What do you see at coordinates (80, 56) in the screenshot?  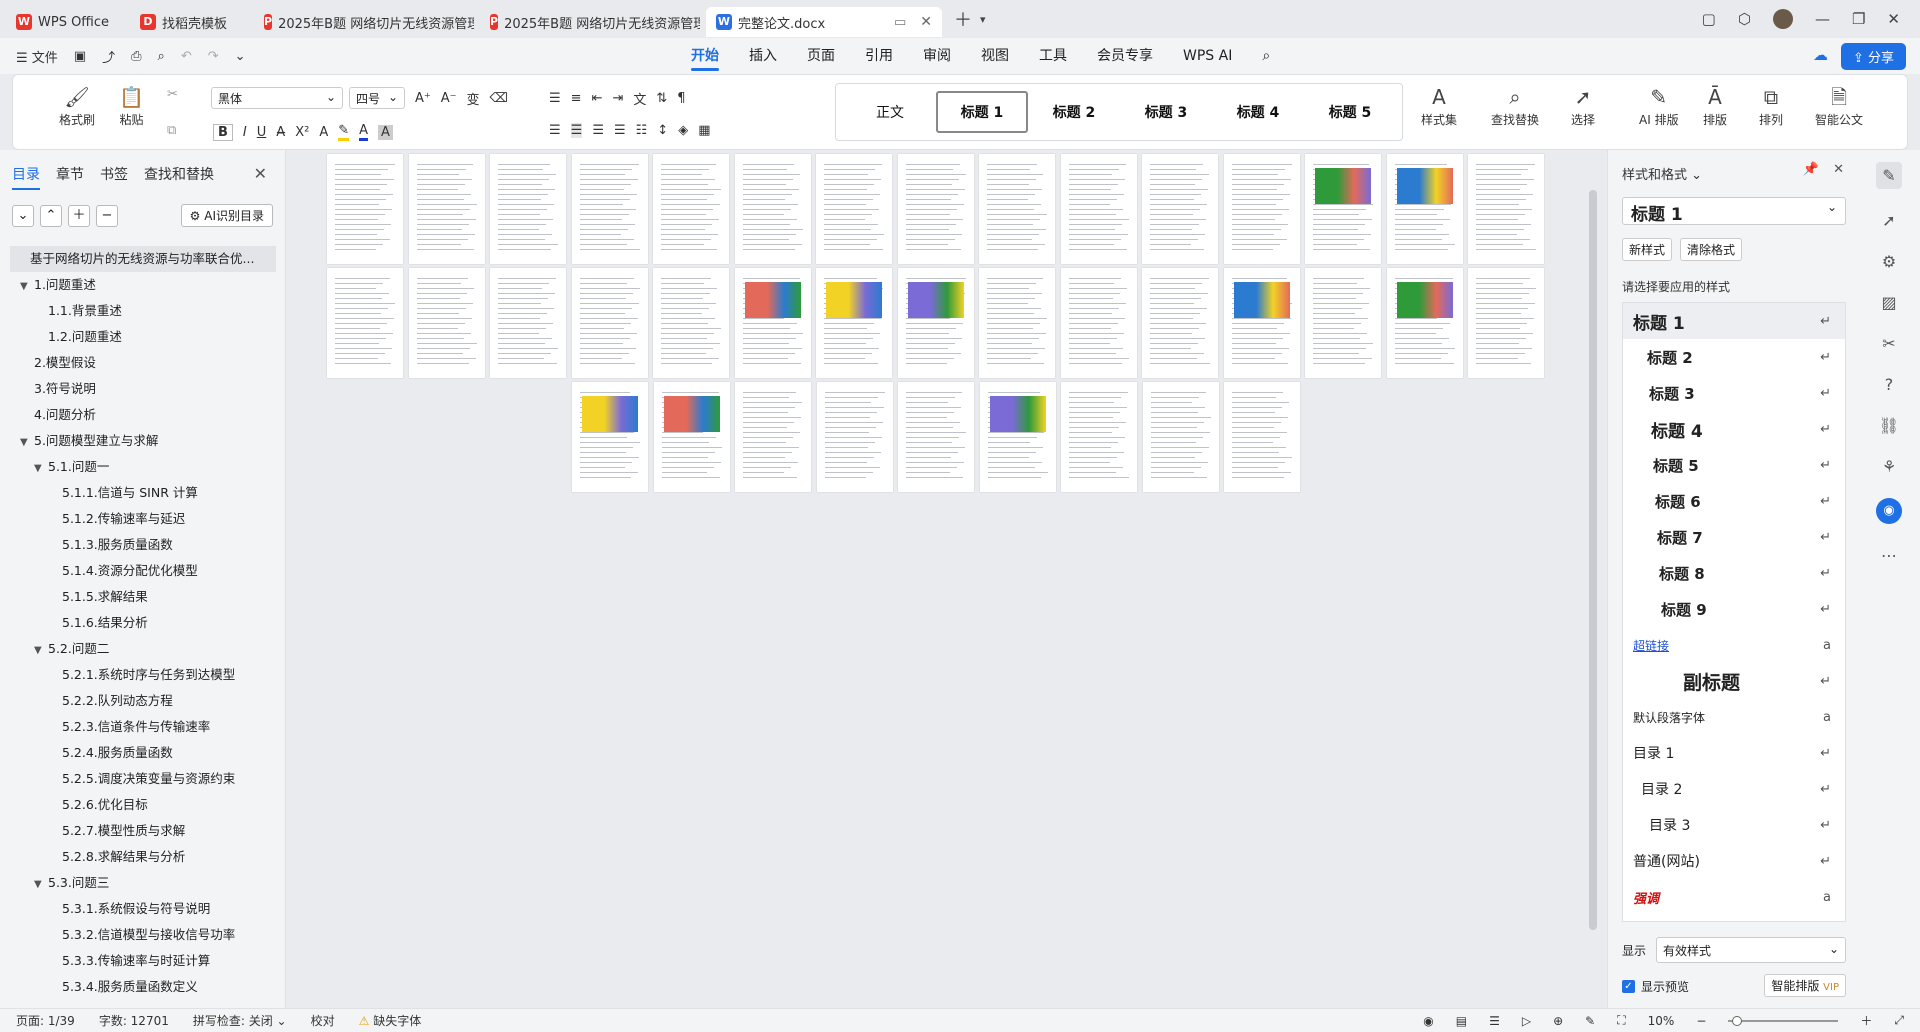 I see `save-icon: ▣` at bounding box center [80, 56].